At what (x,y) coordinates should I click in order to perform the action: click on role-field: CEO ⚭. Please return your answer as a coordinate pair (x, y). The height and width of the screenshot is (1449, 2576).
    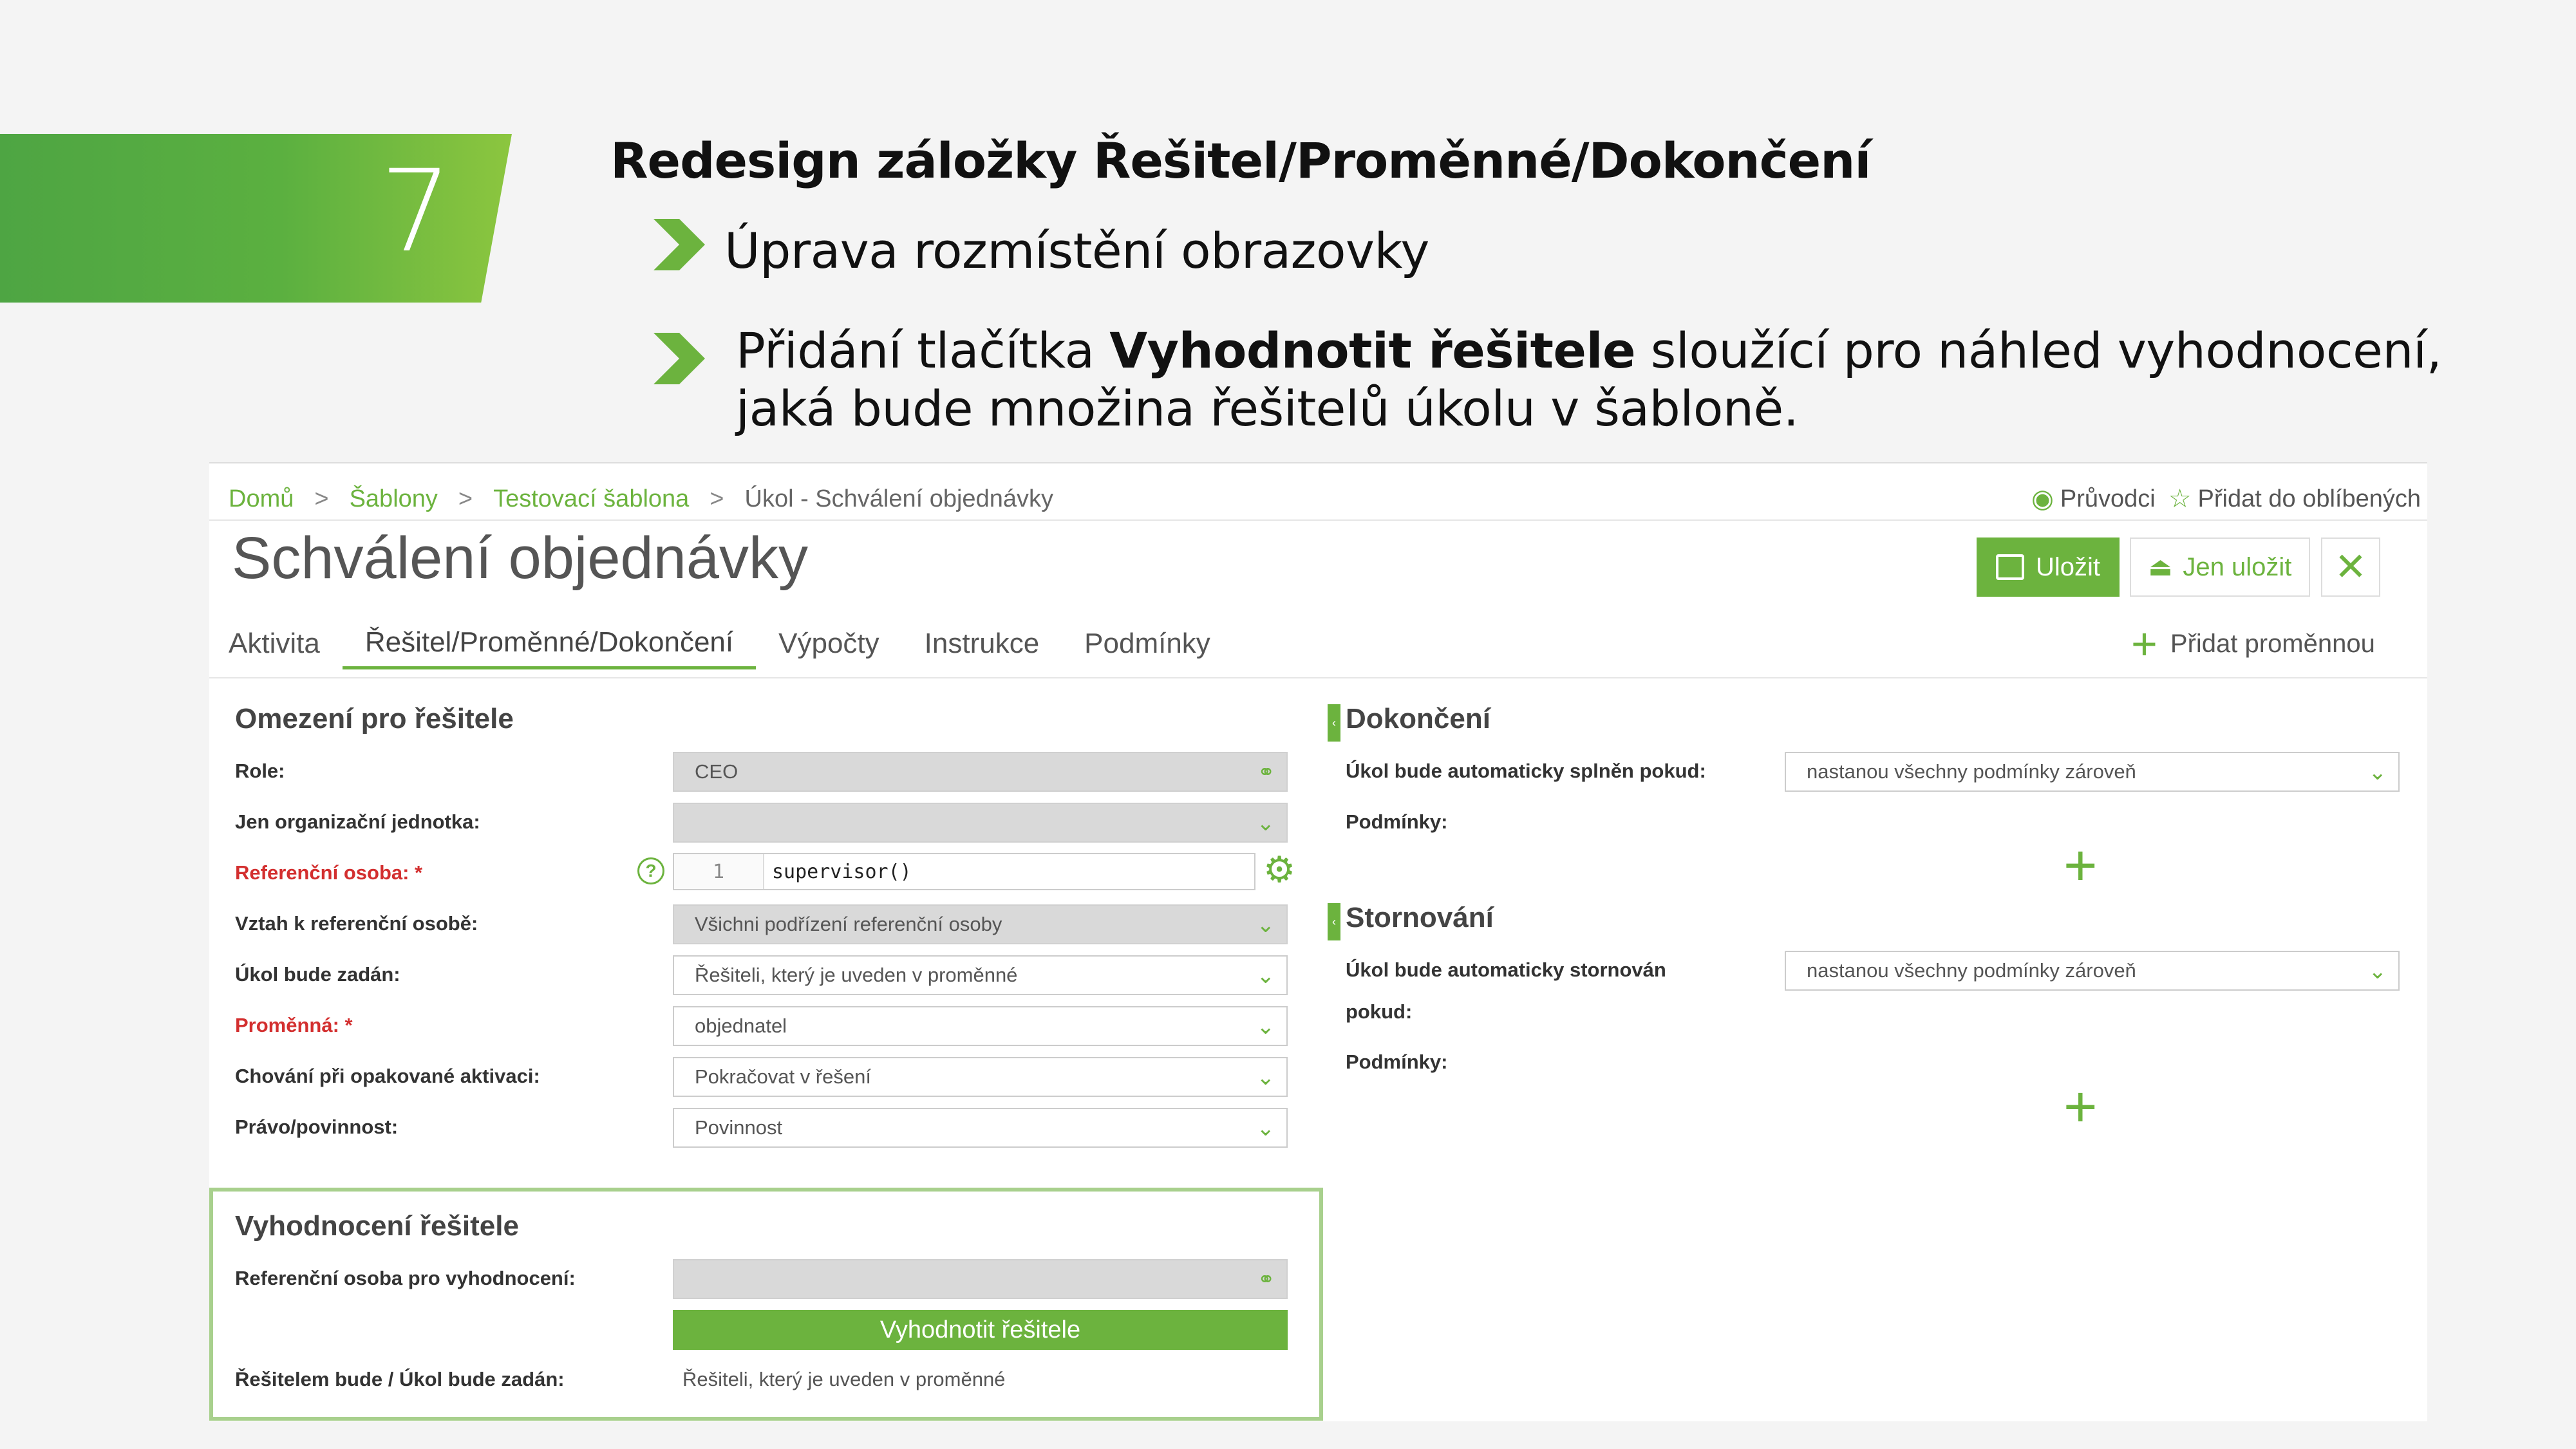
    Looking at the image, I should click on (980, 772).